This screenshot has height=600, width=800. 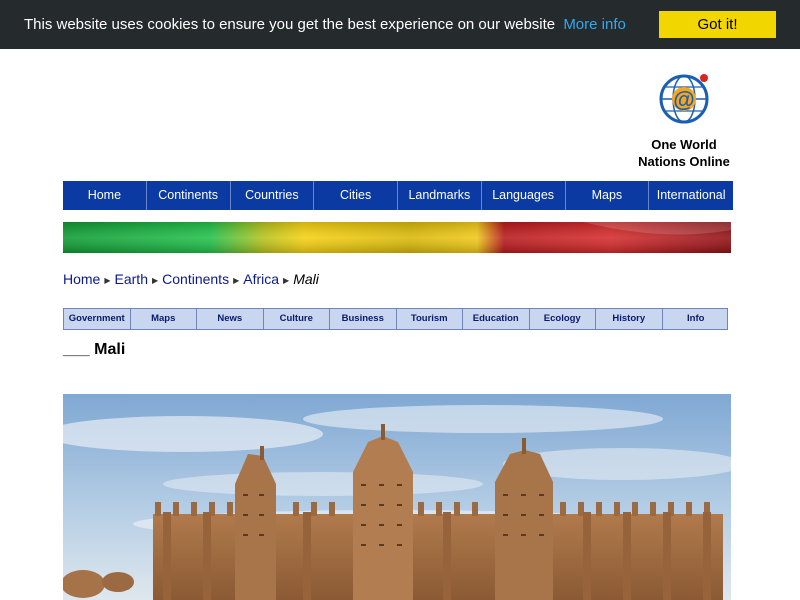 What do you see at coordinates (496, 319) in the screenshot?
I see `sub-nav-education: Education` at bounding box center [496, 319].